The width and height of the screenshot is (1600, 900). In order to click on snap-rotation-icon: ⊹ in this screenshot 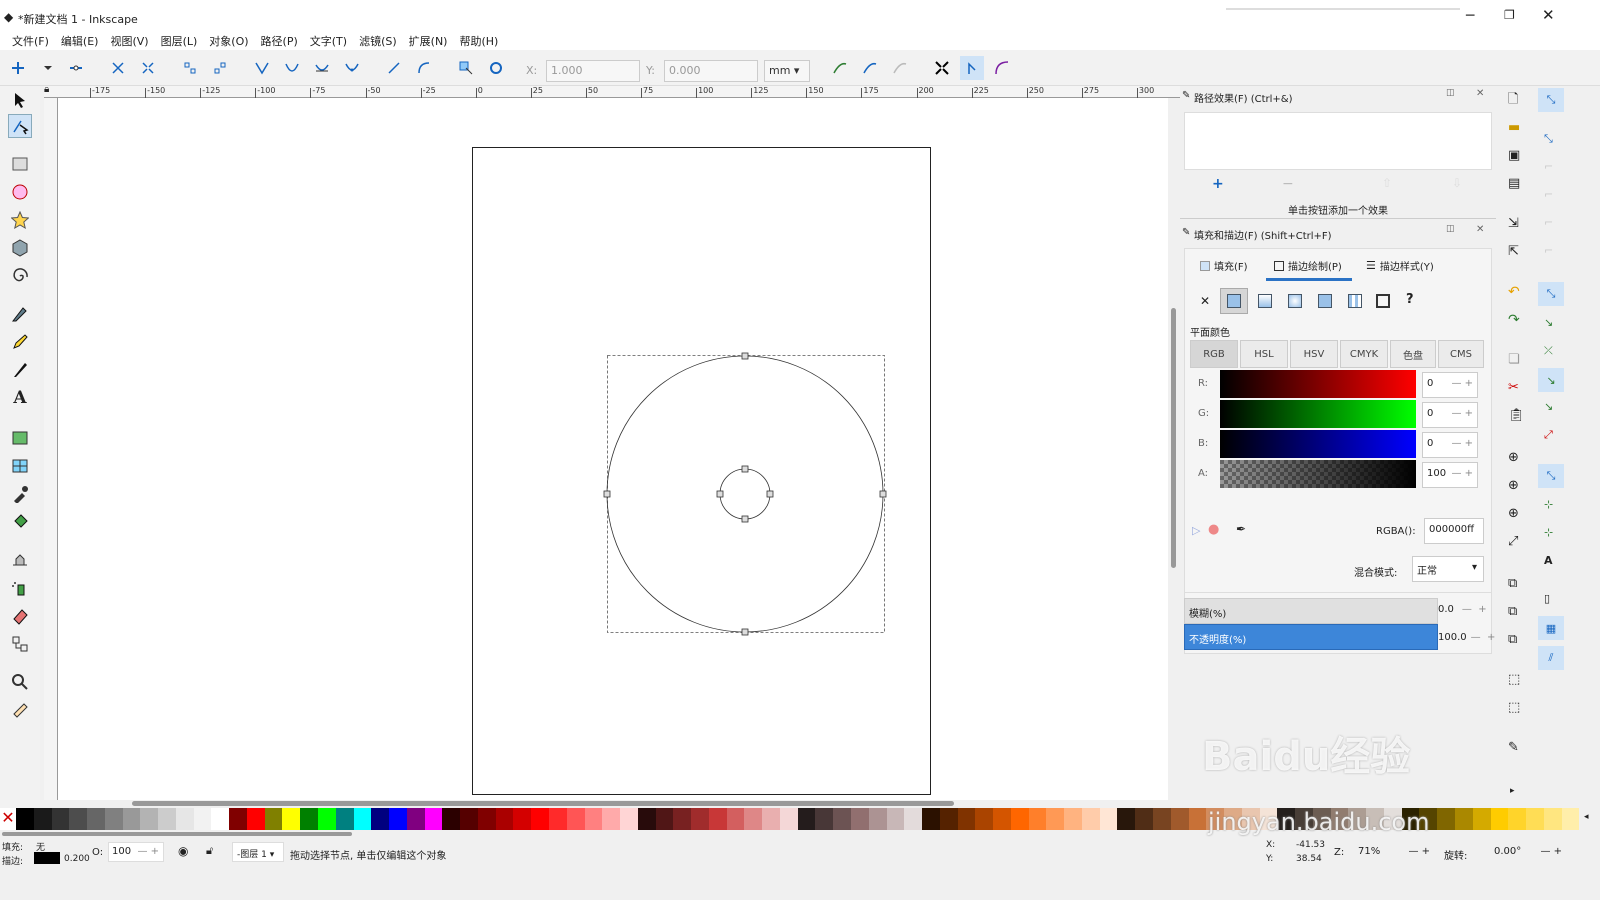, I will do `click(1548, 532)`.